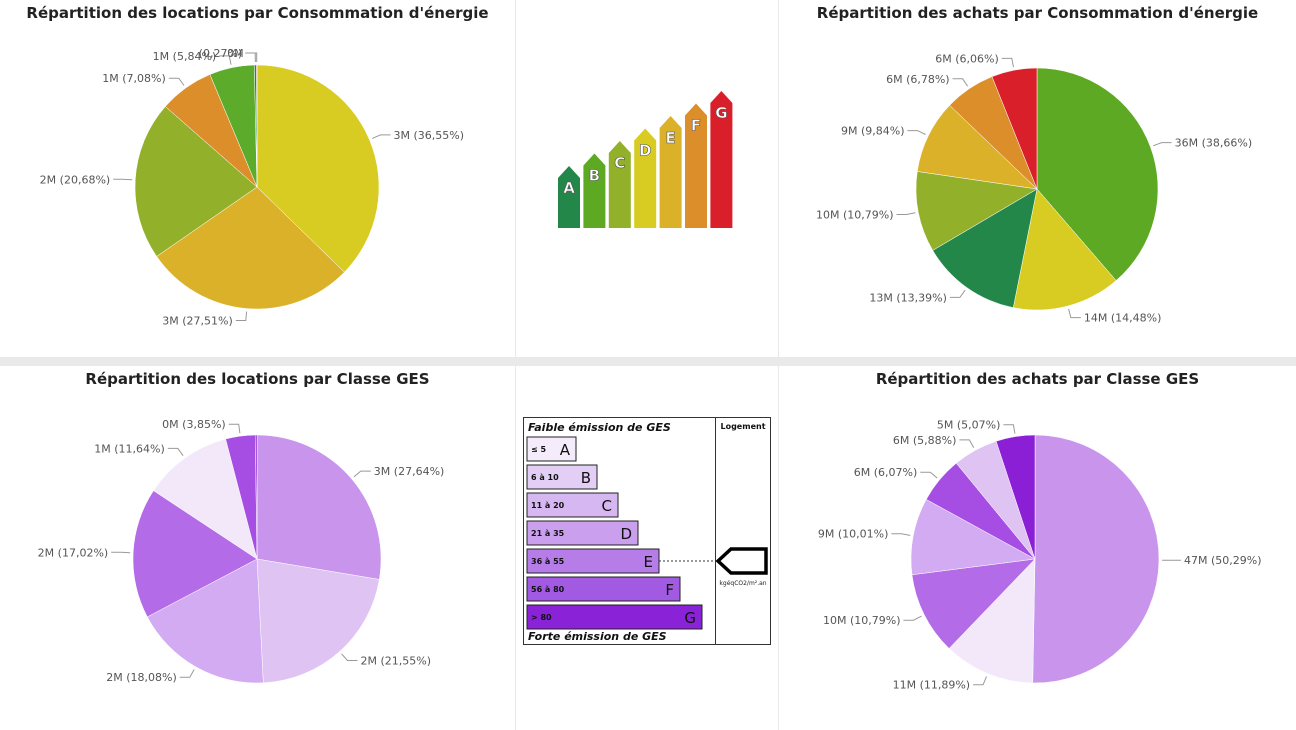 The width and height of the screenshot is (1296, 730). I want to click on data-label: 1M (7,08%), so click(134, 78).